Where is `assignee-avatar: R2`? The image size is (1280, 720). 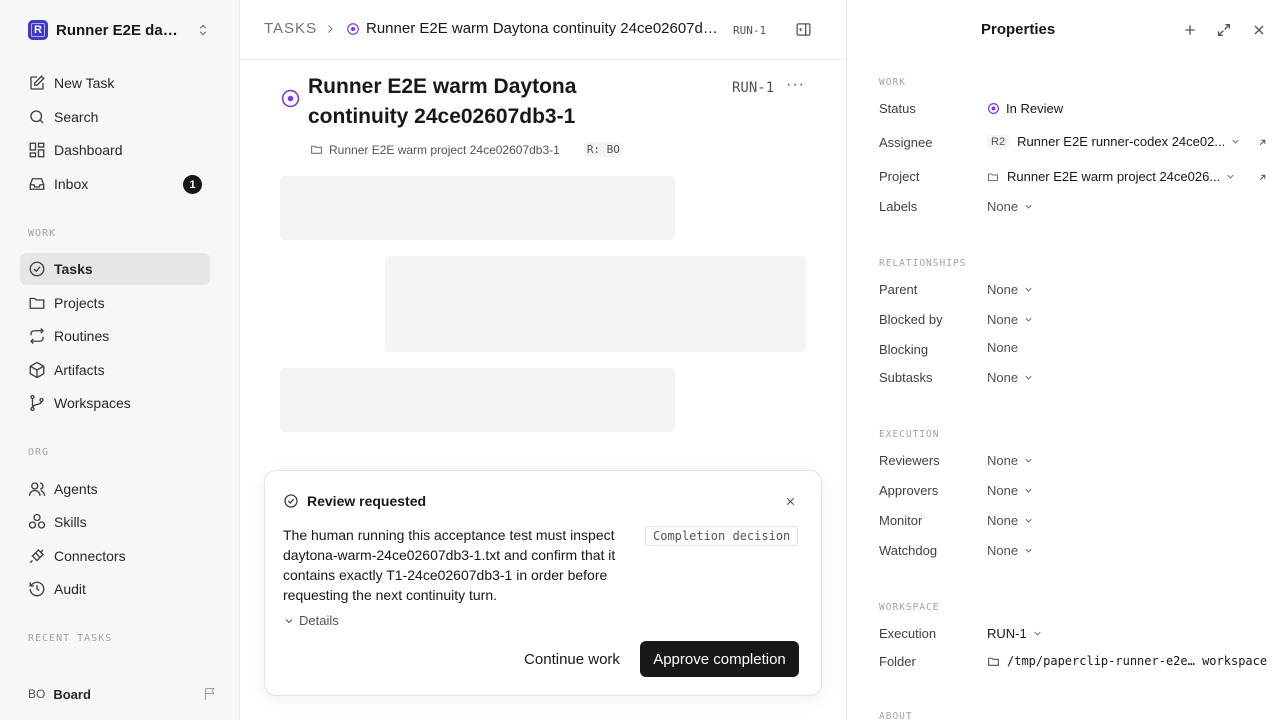 assignee-avatar: R2 is located at coordinates (998, 141).